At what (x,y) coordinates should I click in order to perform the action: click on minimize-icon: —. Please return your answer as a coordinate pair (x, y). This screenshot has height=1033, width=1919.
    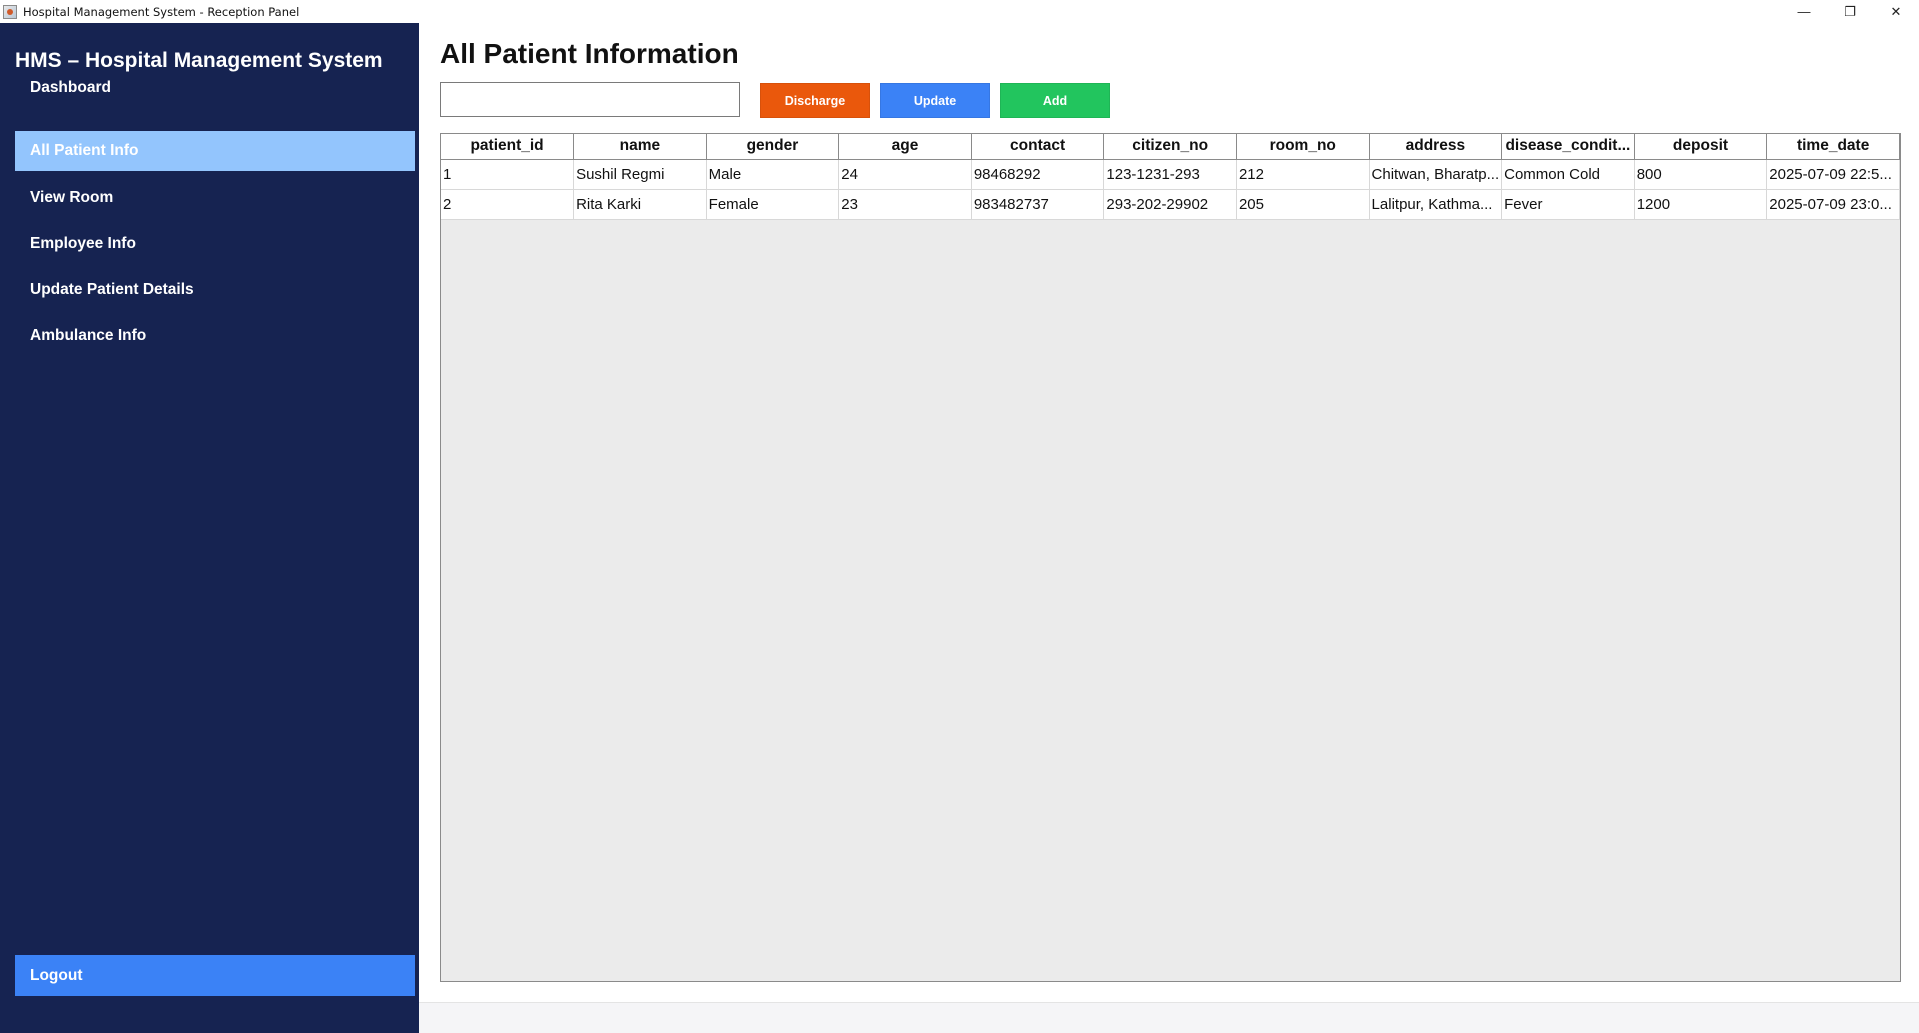
    Looking at the image, I should click on (1804, 11).